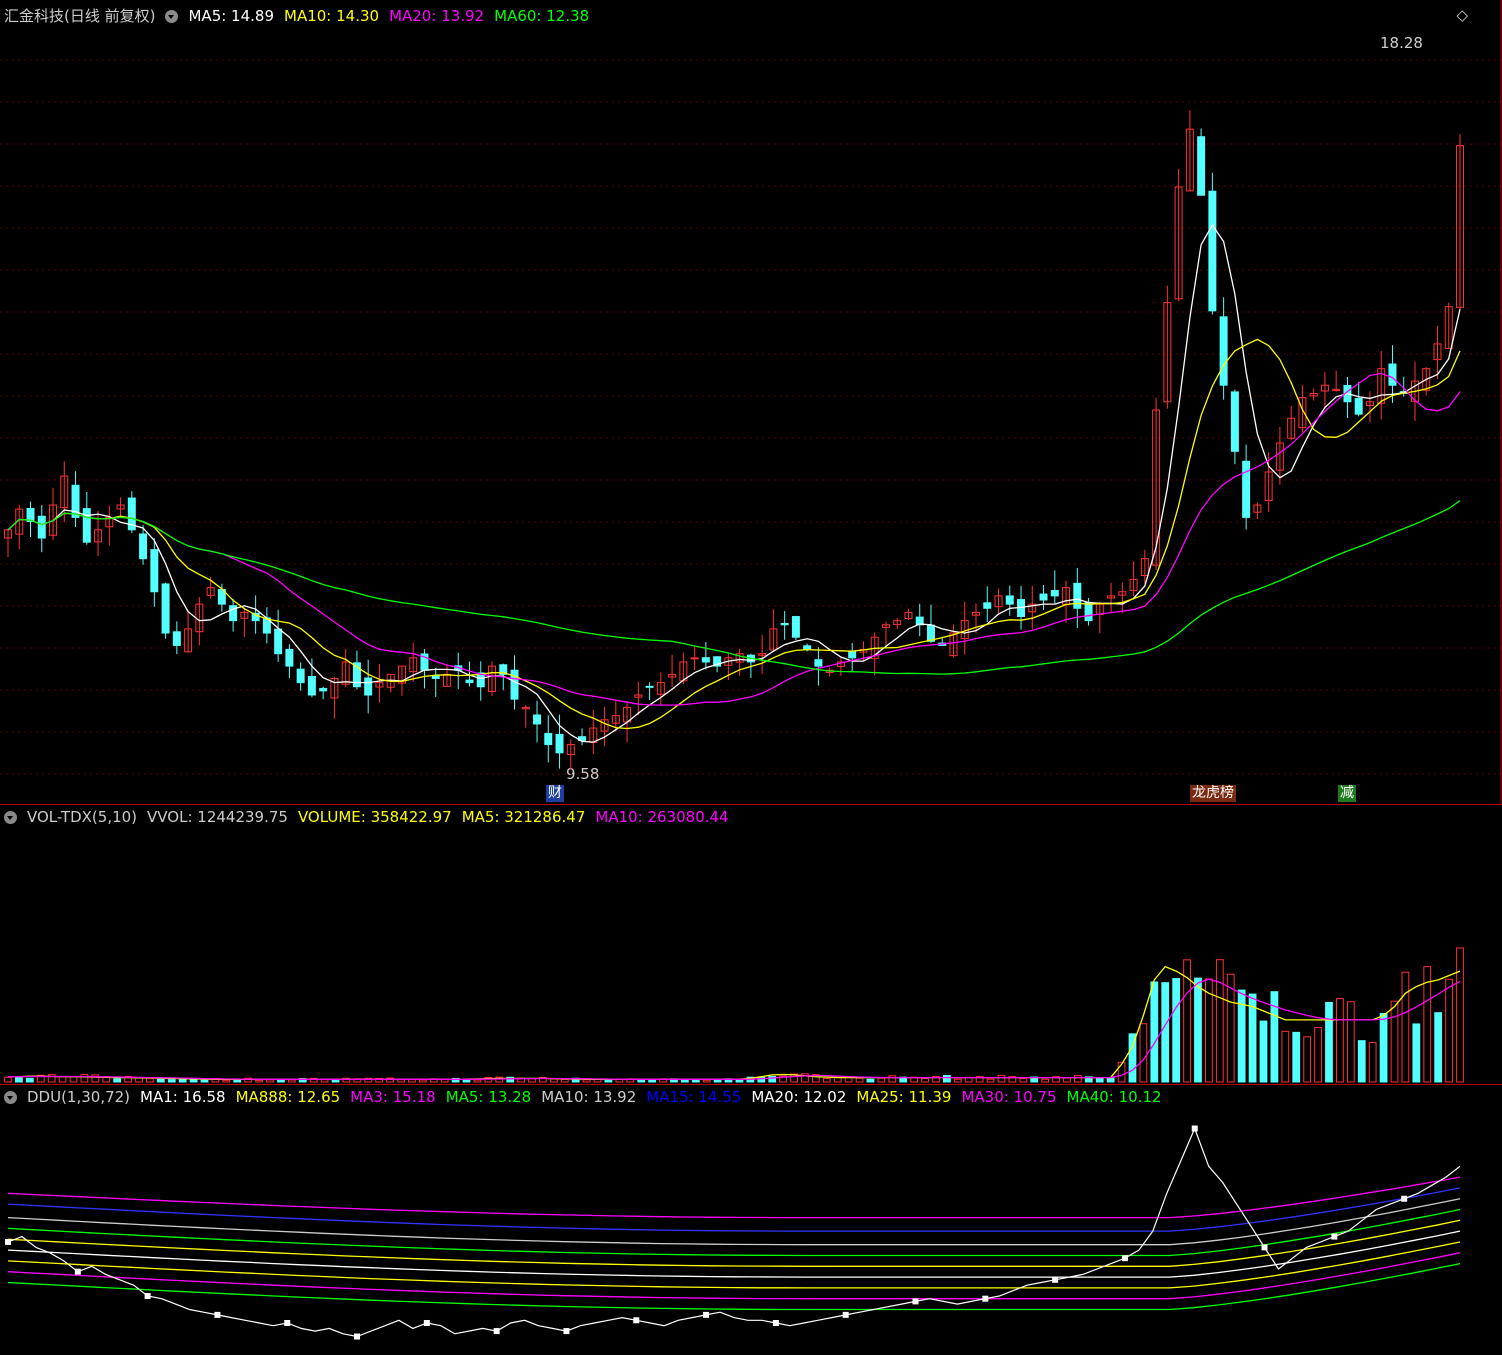 This screenshot has height=1355, width=1502. I want to click on ddu-ma30-legend: MA30: 10.75, so click(1009, 1097).